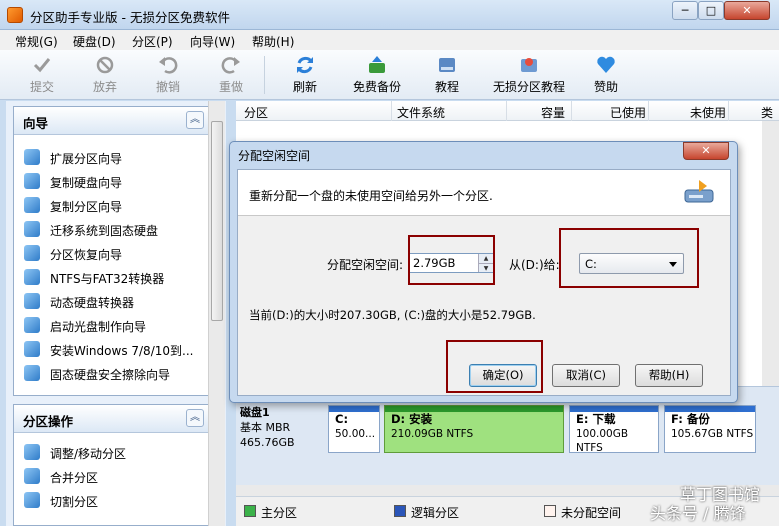  Describe the element at coordinates (305, 75) in the screenshot. I see `refresh-button: 刷新` at that location.